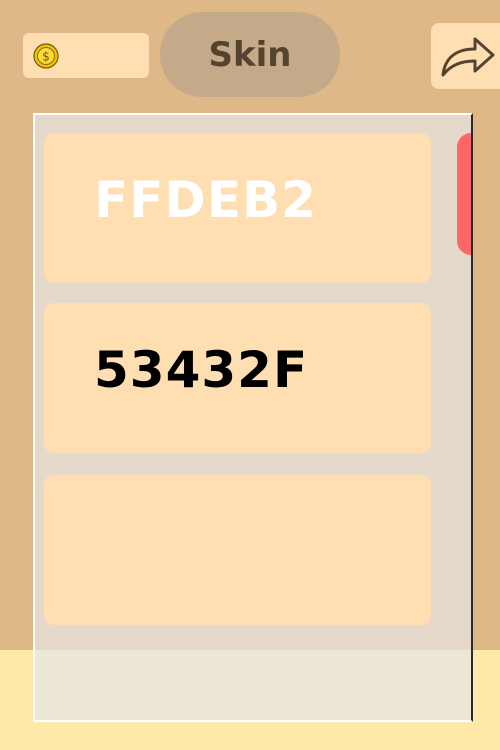 The height and width of the screenshot is (750, 500). I want to click on share-button, so click(465, 56).